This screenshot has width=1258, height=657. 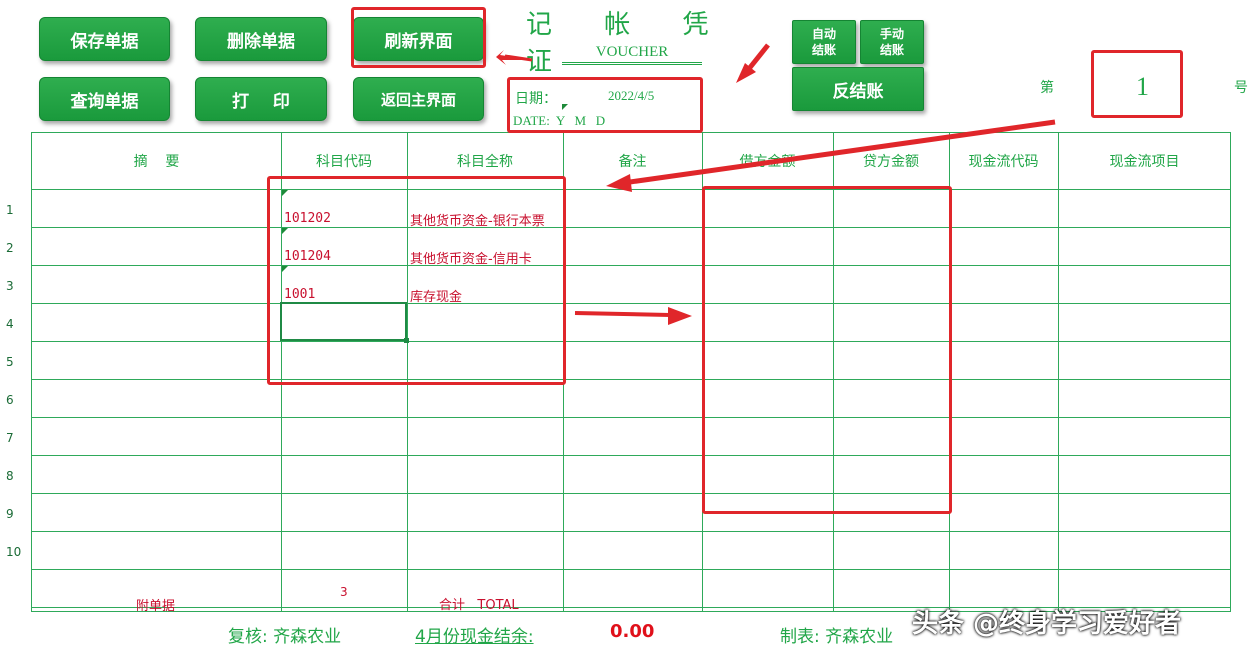 What do you see at coordinates (622, 314) in the screenshot?
I see `arrow-to-amounts-line` at bounding box center [622, 314].